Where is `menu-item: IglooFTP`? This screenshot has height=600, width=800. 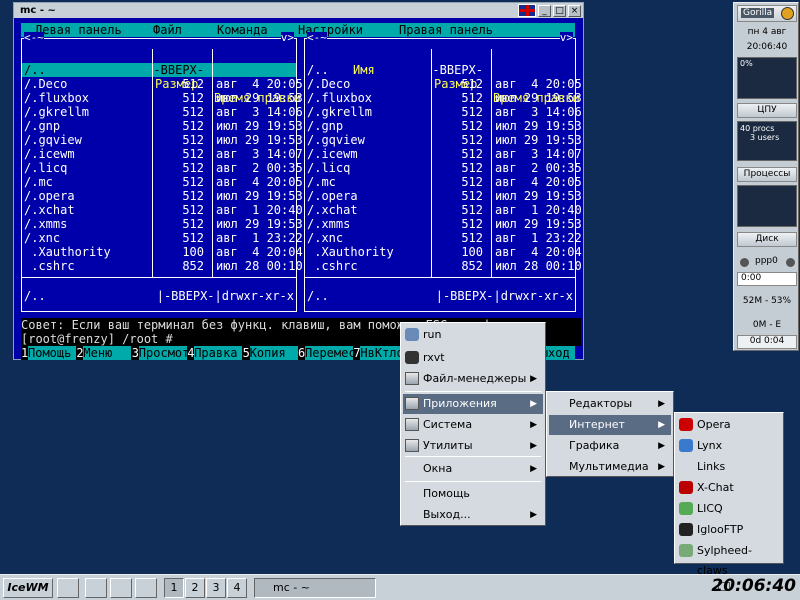 menu-item: IglooFTP is located at coordinates (729, 530).